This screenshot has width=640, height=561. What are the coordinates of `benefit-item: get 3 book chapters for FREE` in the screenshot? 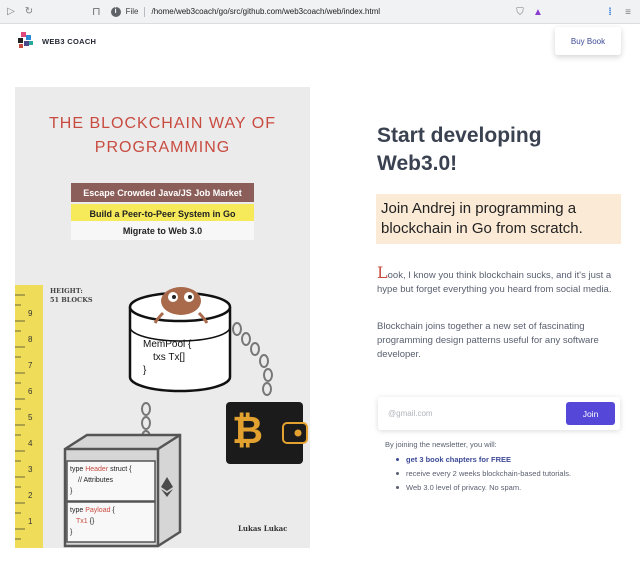 It's located at (506, 460).